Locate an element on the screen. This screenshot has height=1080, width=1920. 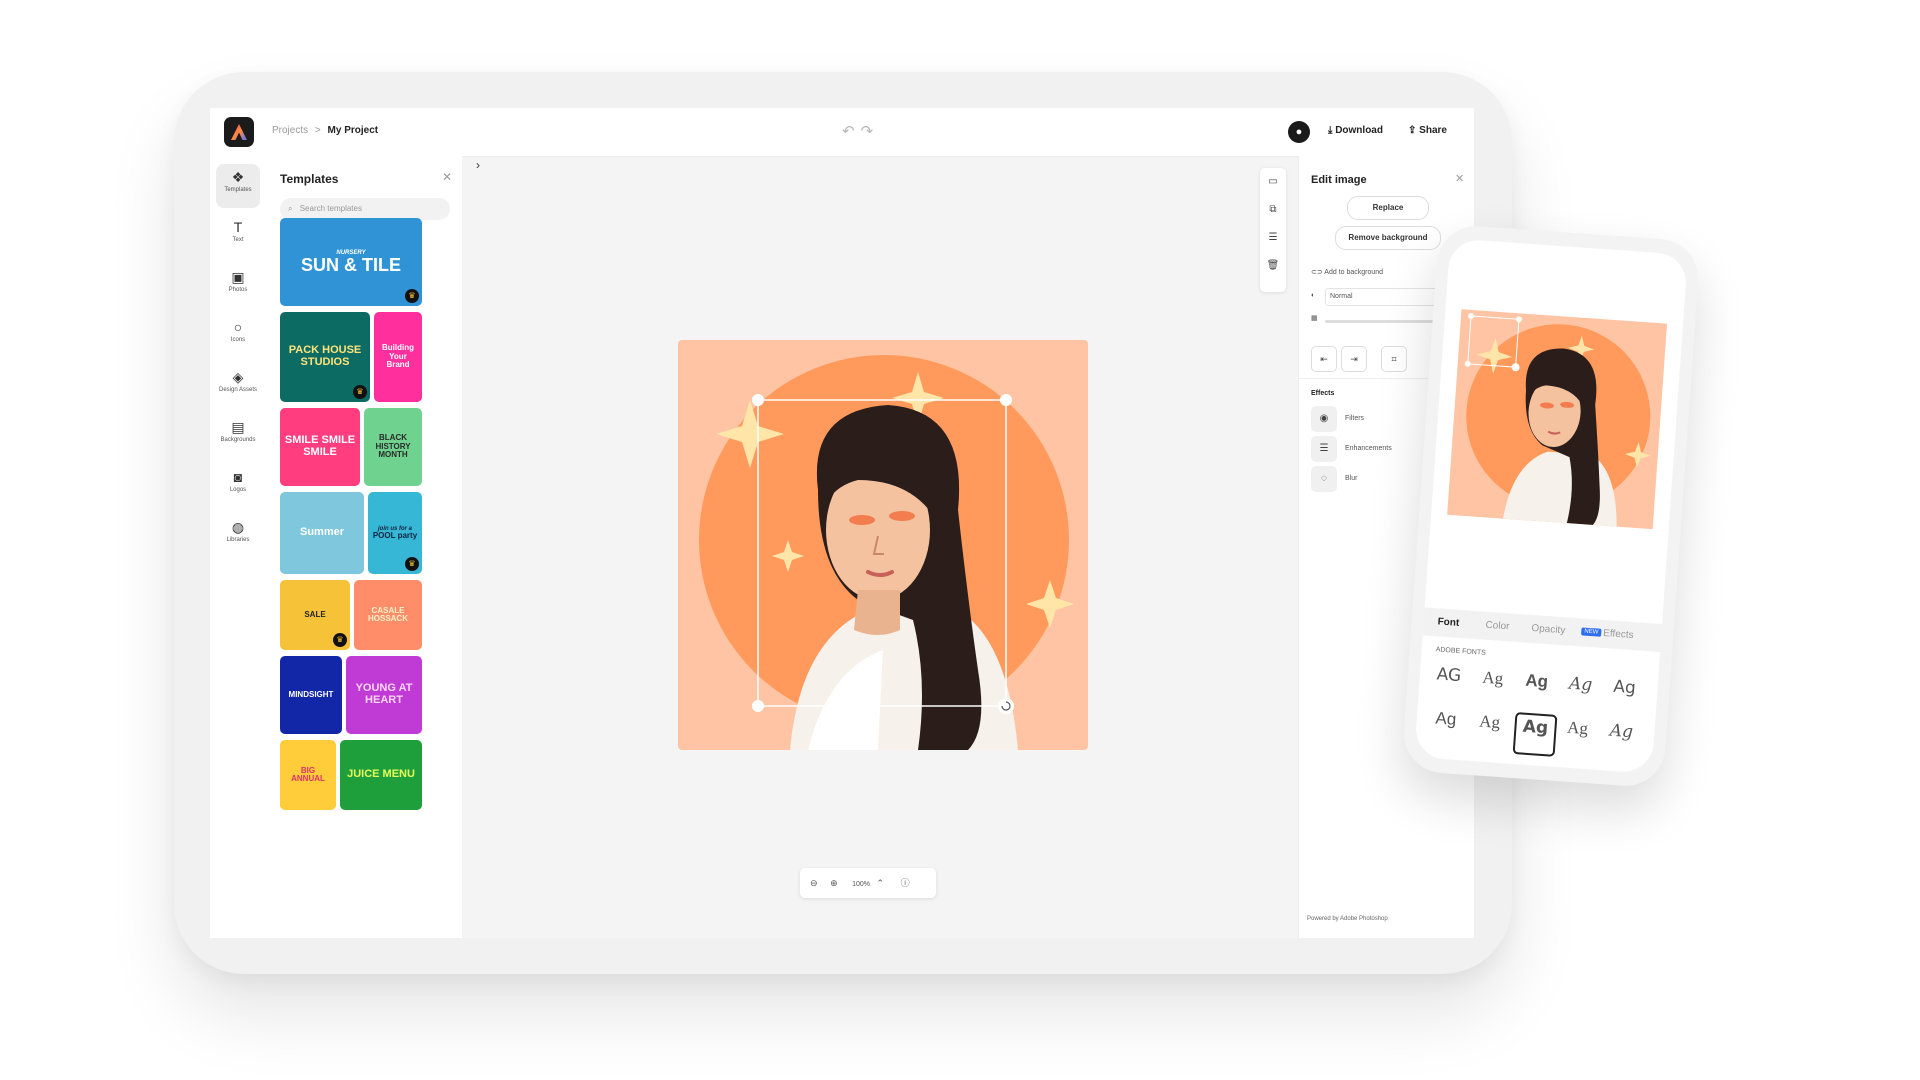
zoom-out-icon: ⊖ is located at coordinates (814, 883).